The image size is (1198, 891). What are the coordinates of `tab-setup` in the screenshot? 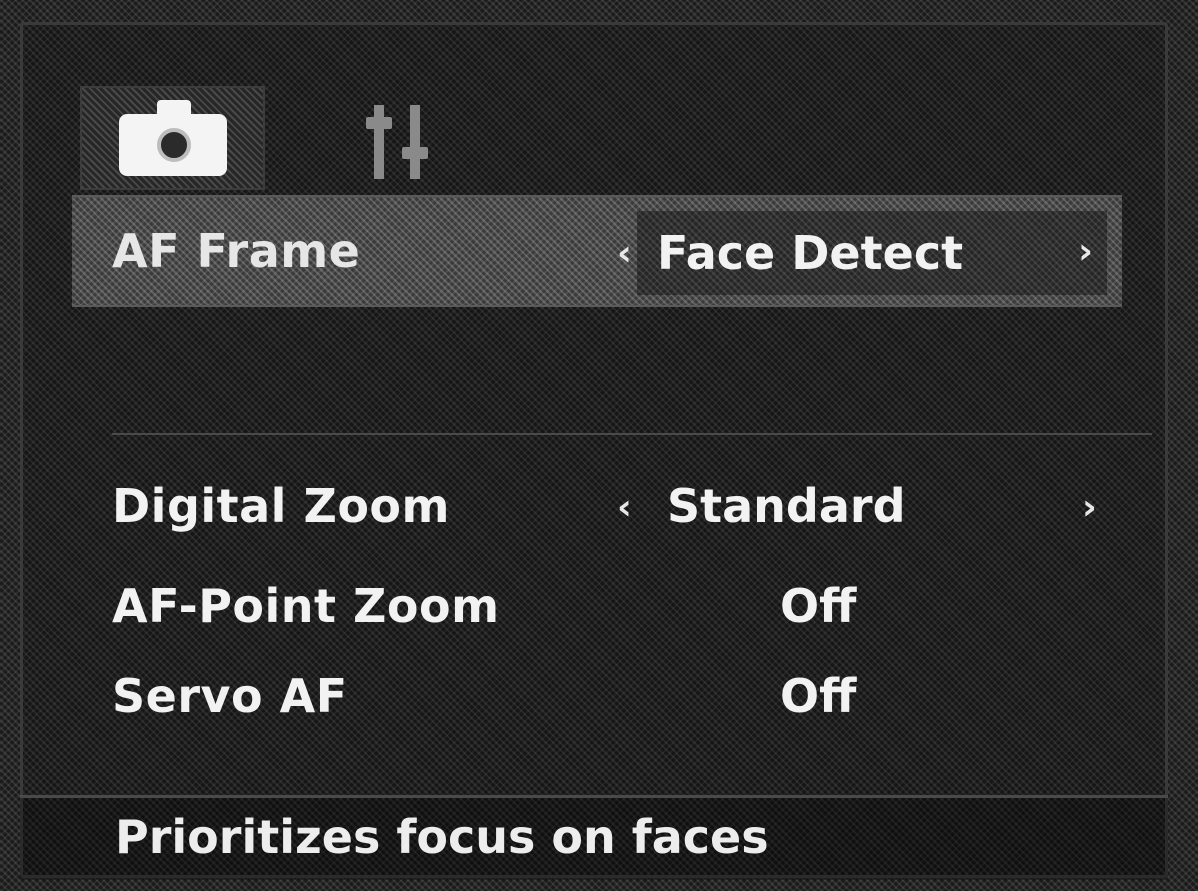 It's located at (400, 138).